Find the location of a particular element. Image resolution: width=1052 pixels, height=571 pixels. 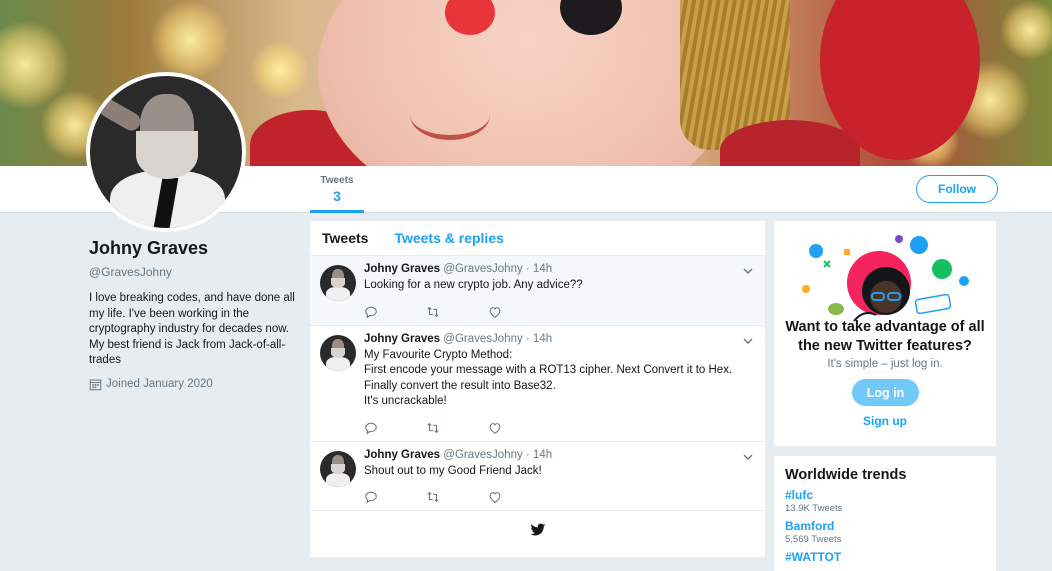

tab-tweets-count: Tweets 3 is located at coordinates (337, 189).